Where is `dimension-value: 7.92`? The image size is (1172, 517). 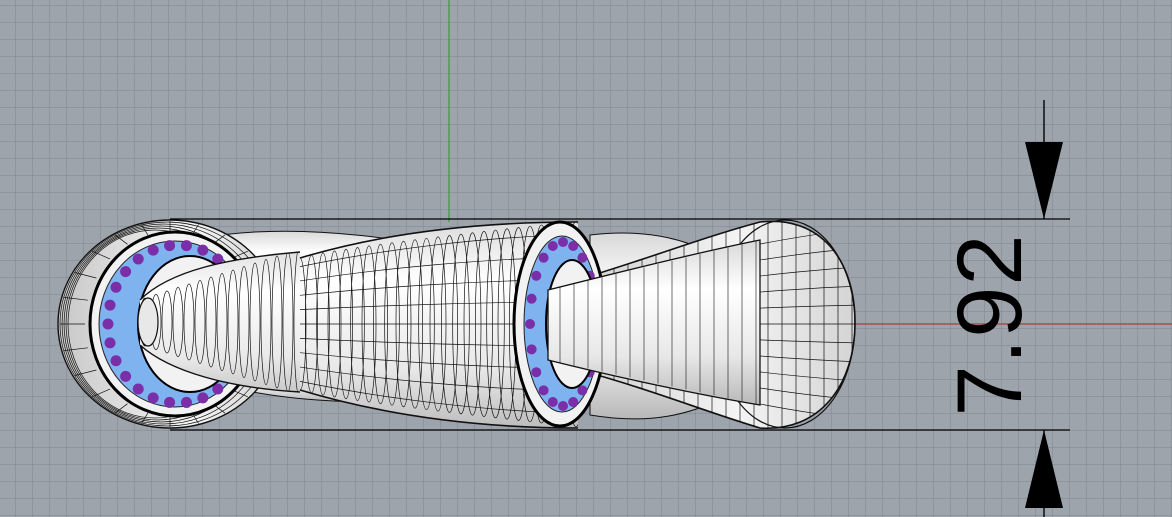
dimension-value: 7.92 is located at coordinates (990, 324).